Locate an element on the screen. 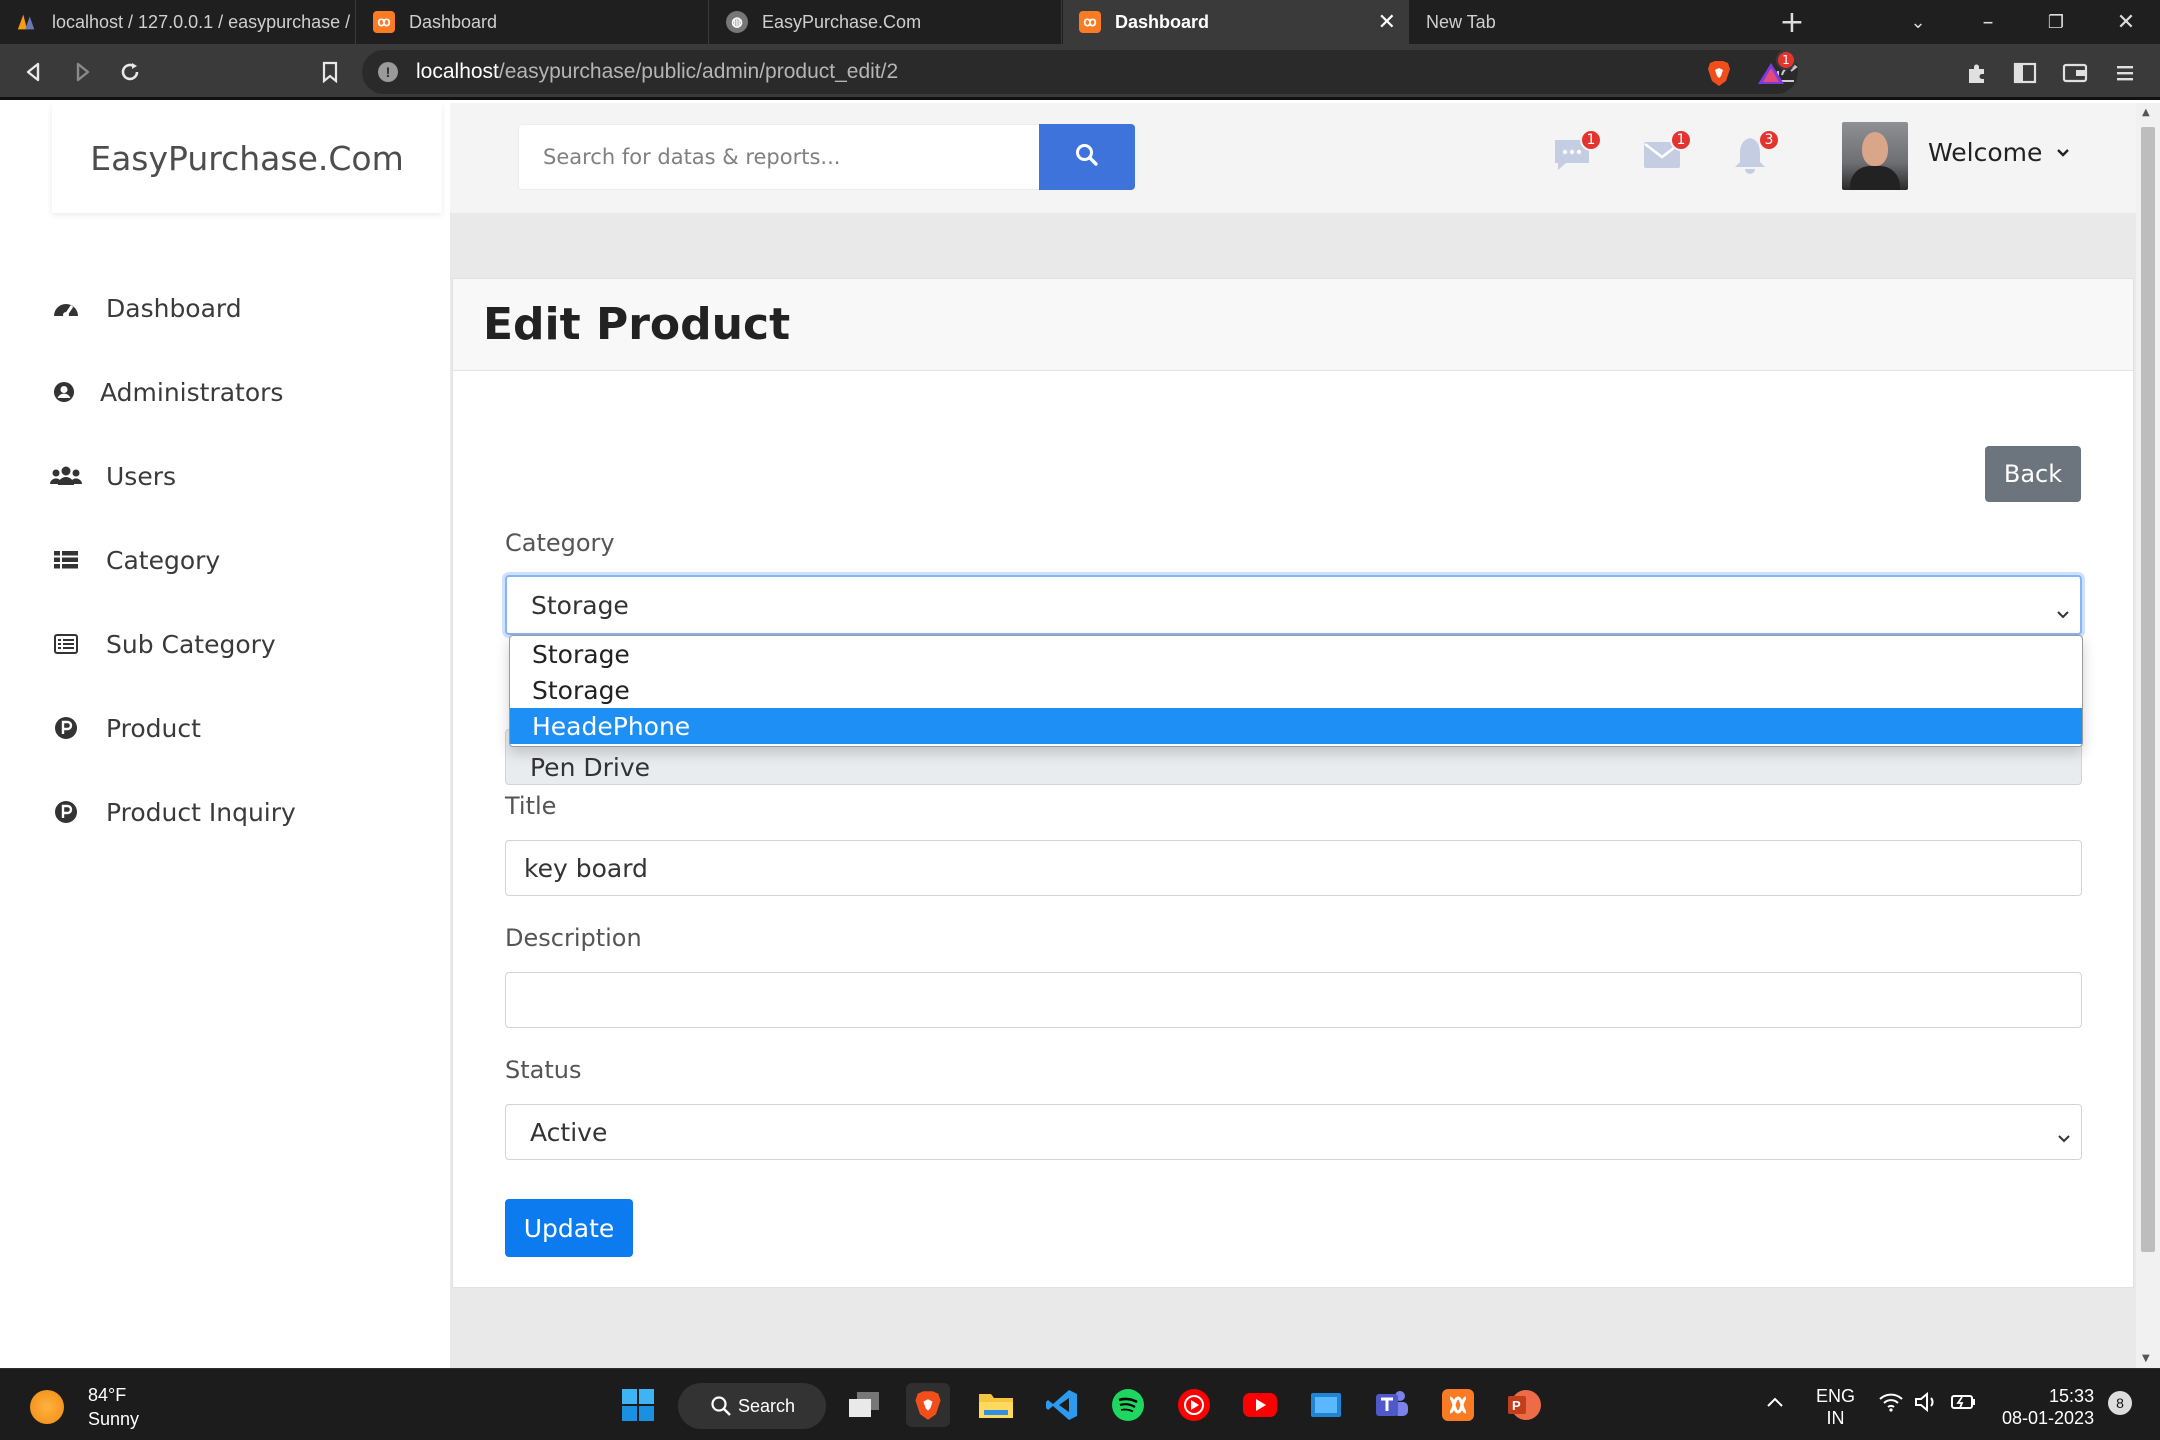 This screenshot has height=1440, width=2160. wallet-icon is located at coordinates (2075, 73).